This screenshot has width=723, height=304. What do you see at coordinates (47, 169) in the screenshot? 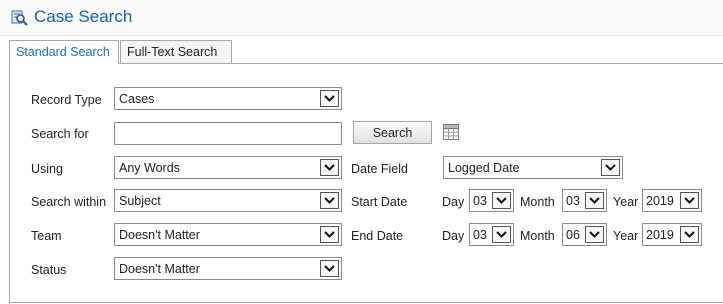
I see `using-label: Using` at bounding box center [47, 169].